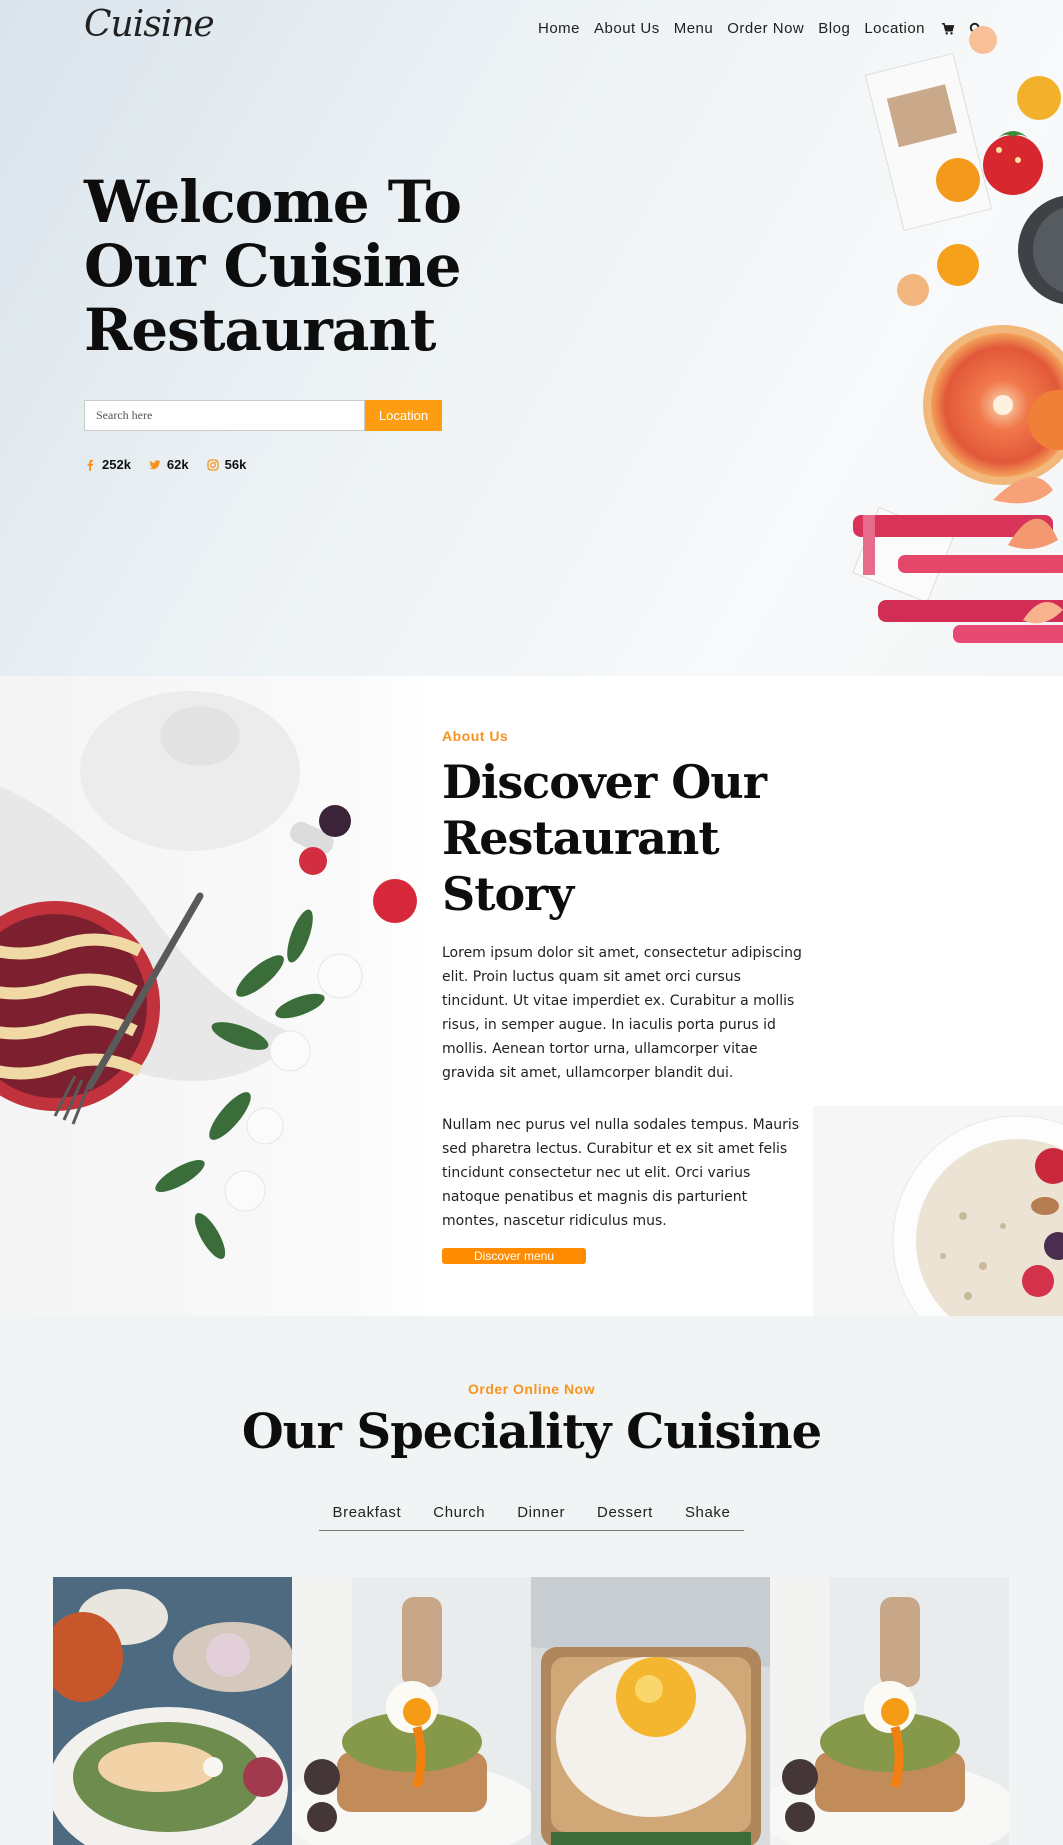  Describe the element at coordinates (459, 1517) in the screenshot. I see `tab-church: Church` at that location.